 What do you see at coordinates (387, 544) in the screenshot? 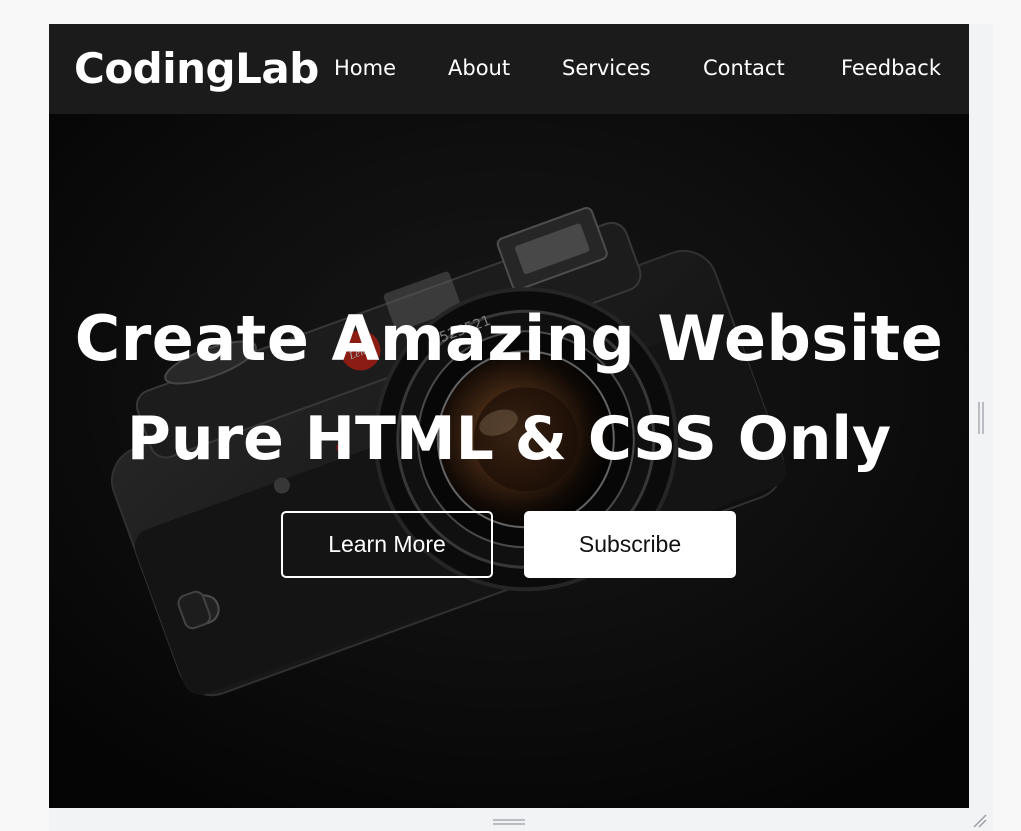
I see `learn-more-button: Learn More` at bounding box center [387, 544].